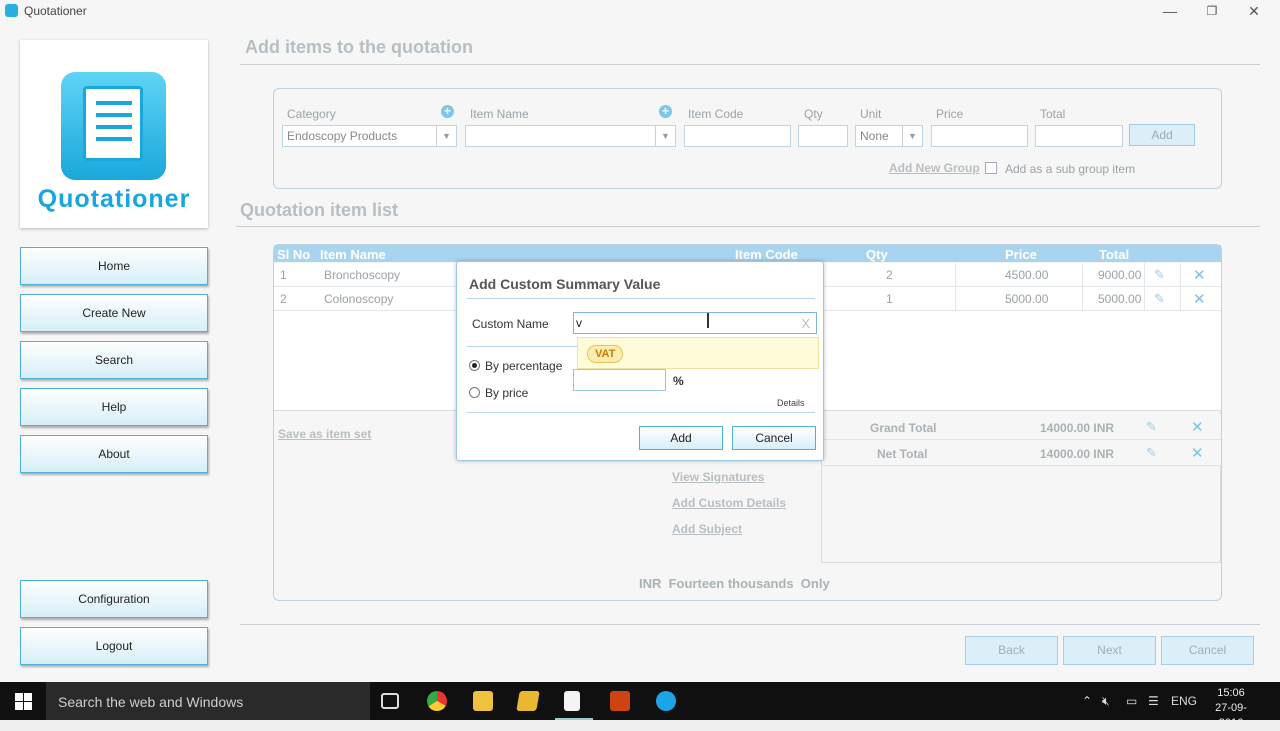  What do you see at coordinates (1106, 701) in the screenshot?
I see `volume-muted-icon: 🔇︎` at bounding box center [1106, 701].